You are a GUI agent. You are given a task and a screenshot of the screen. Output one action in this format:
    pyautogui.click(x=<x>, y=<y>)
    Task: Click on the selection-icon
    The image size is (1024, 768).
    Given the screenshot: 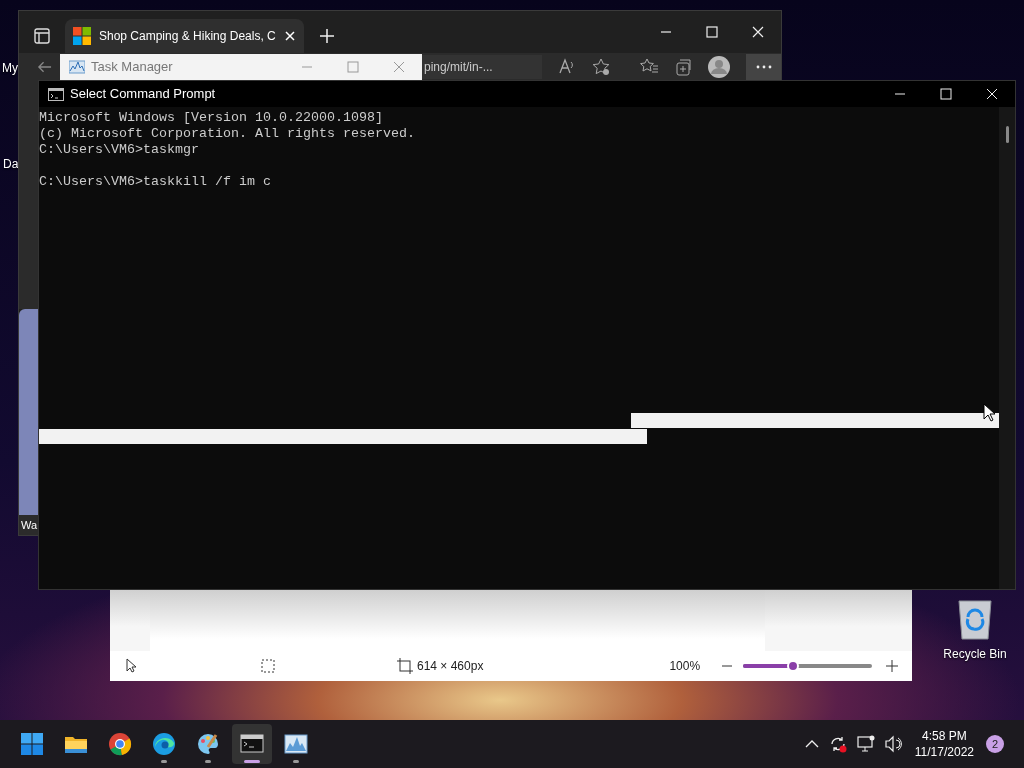 What is the action you would take?
    pyautogui.click(x=268, y=666)
    